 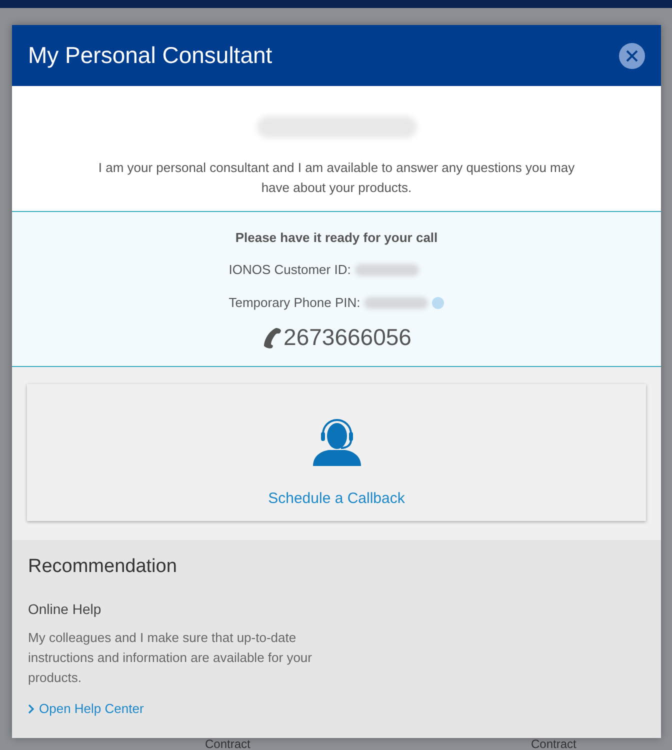 I want to click on close-icon, so click(x=632, y=55).